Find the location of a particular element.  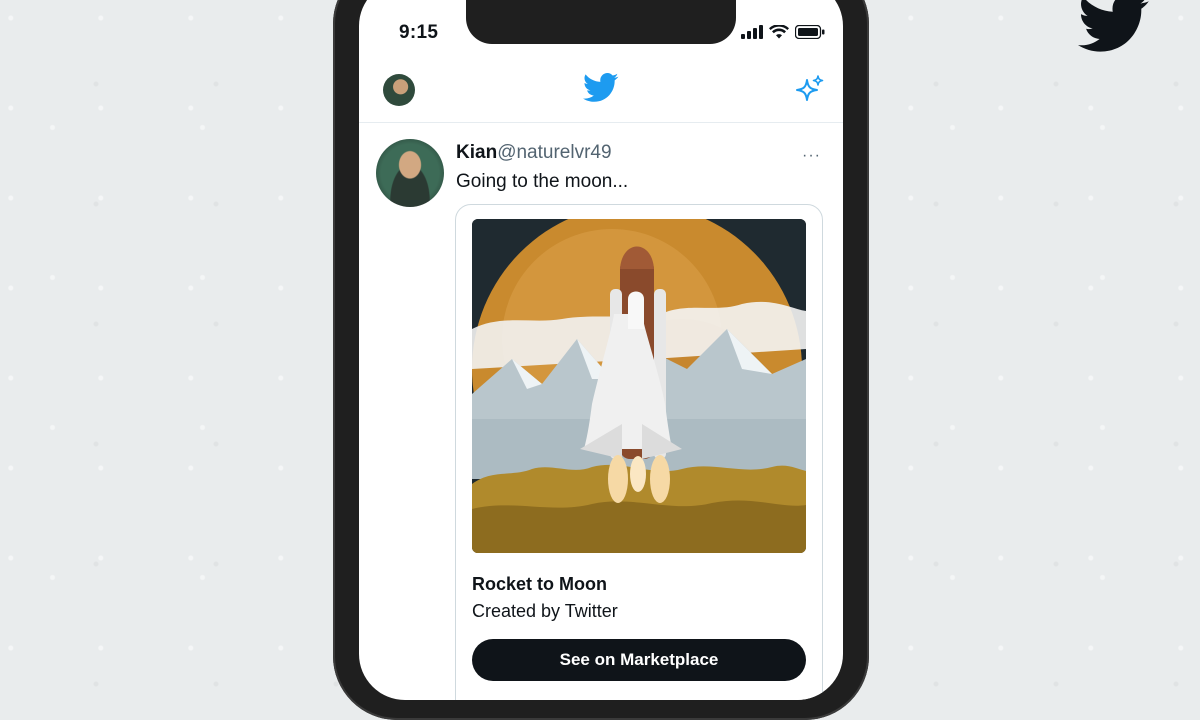

tweet-author: Kian@naturelvr49 is located at coordinates (534, 153).